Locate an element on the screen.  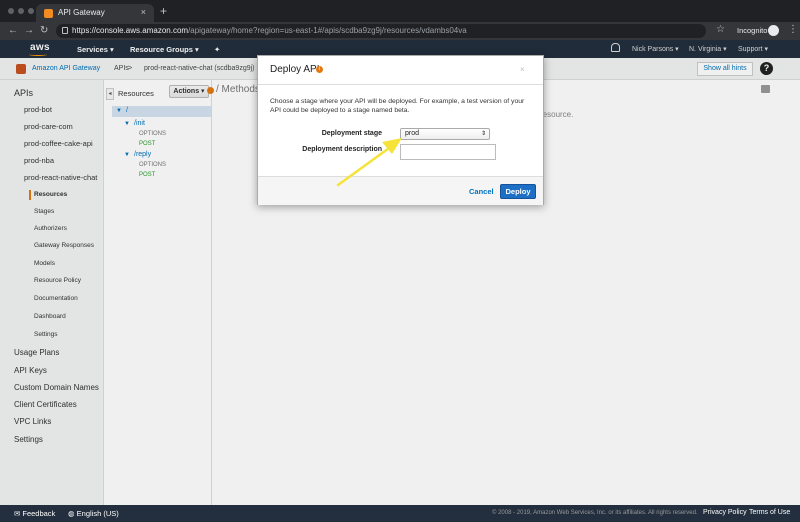
modal-title: Deploy API is located at coordinates (295, 69).